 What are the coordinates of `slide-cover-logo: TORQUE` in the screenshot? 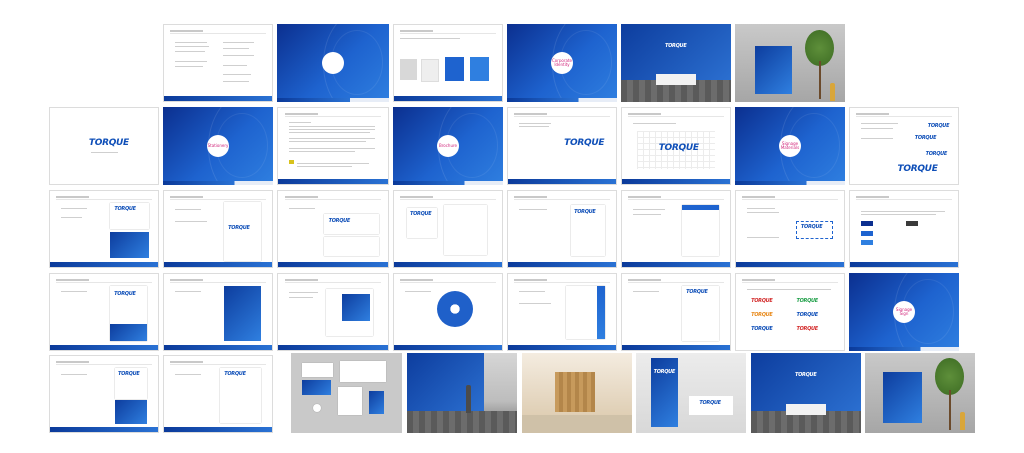 It's located at (104, 146).